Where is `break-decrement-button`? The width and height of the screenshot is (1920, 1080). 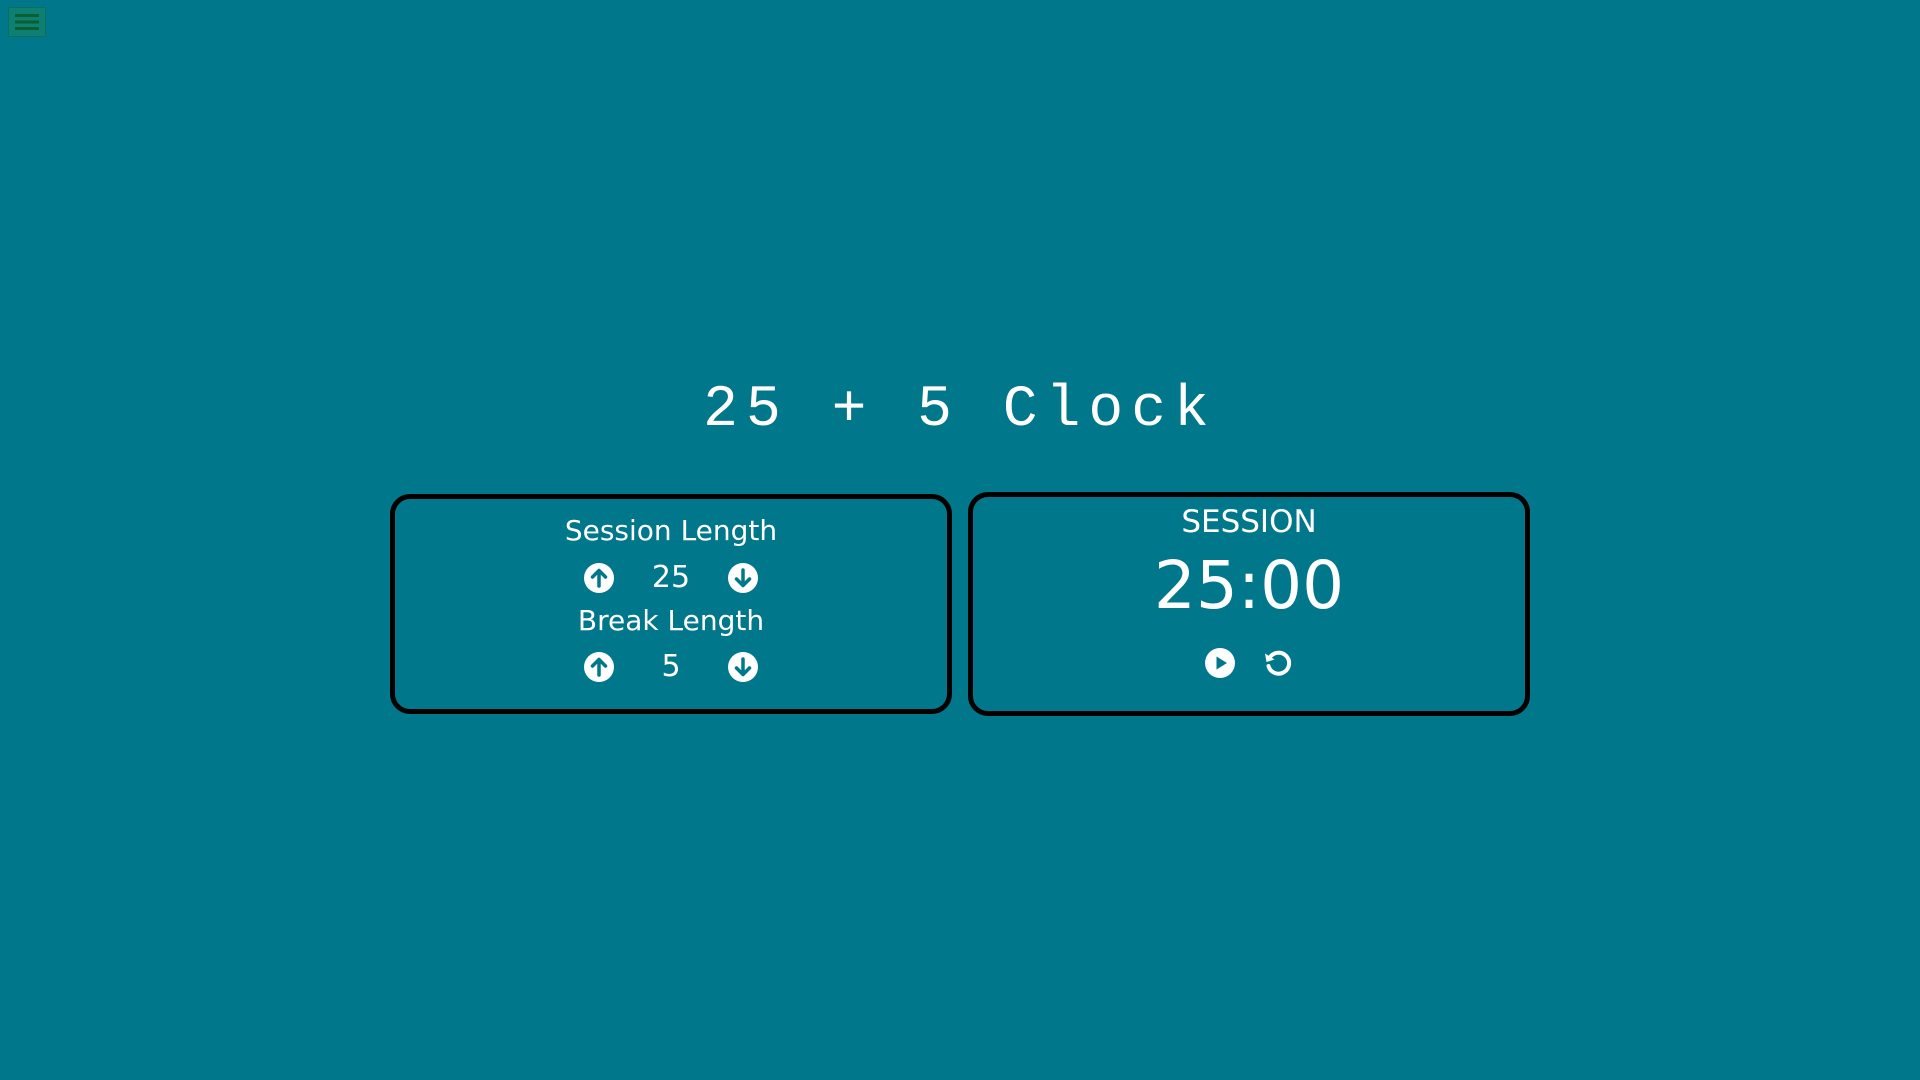
break-decrement-button is located at coordinates (743, 667).